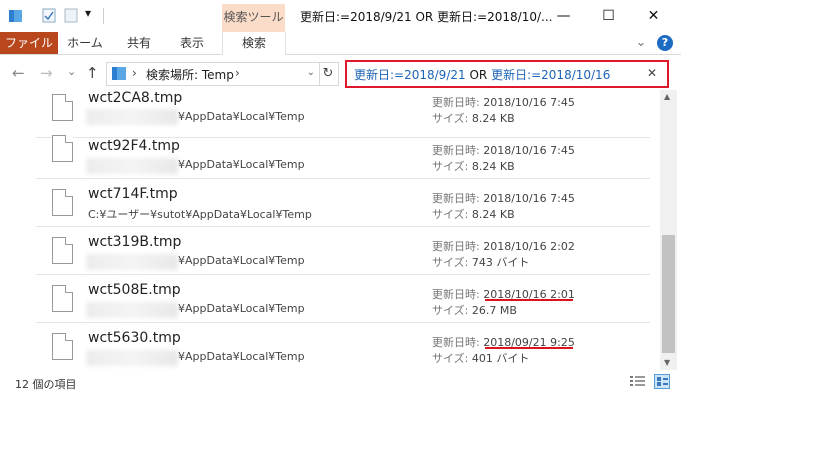 The image size is (819, 460). I want to click on folder-icon, so click(15, 15).